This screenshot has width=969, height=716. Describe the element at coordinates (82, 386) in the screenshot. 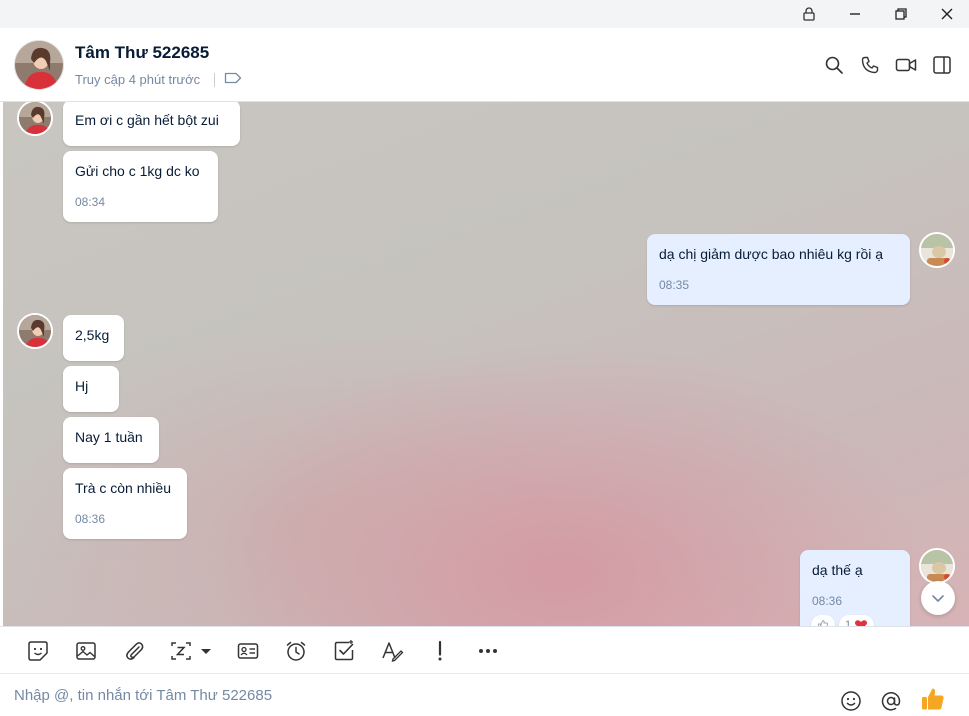

I see `message-text: Hj` at that location.